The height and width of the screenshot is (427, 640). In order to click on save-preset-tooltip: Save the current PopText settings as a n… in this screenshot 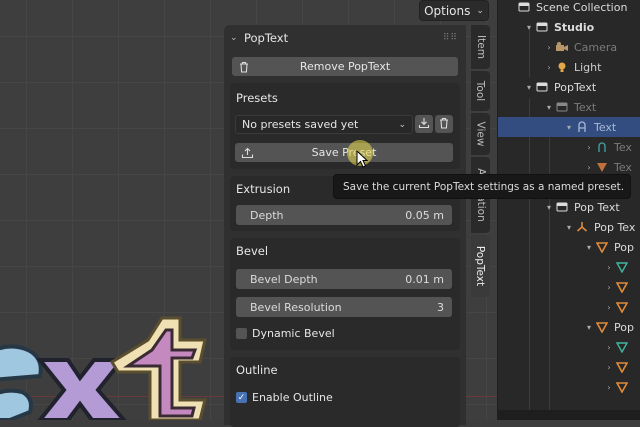, I will do `click(482, 186)`.